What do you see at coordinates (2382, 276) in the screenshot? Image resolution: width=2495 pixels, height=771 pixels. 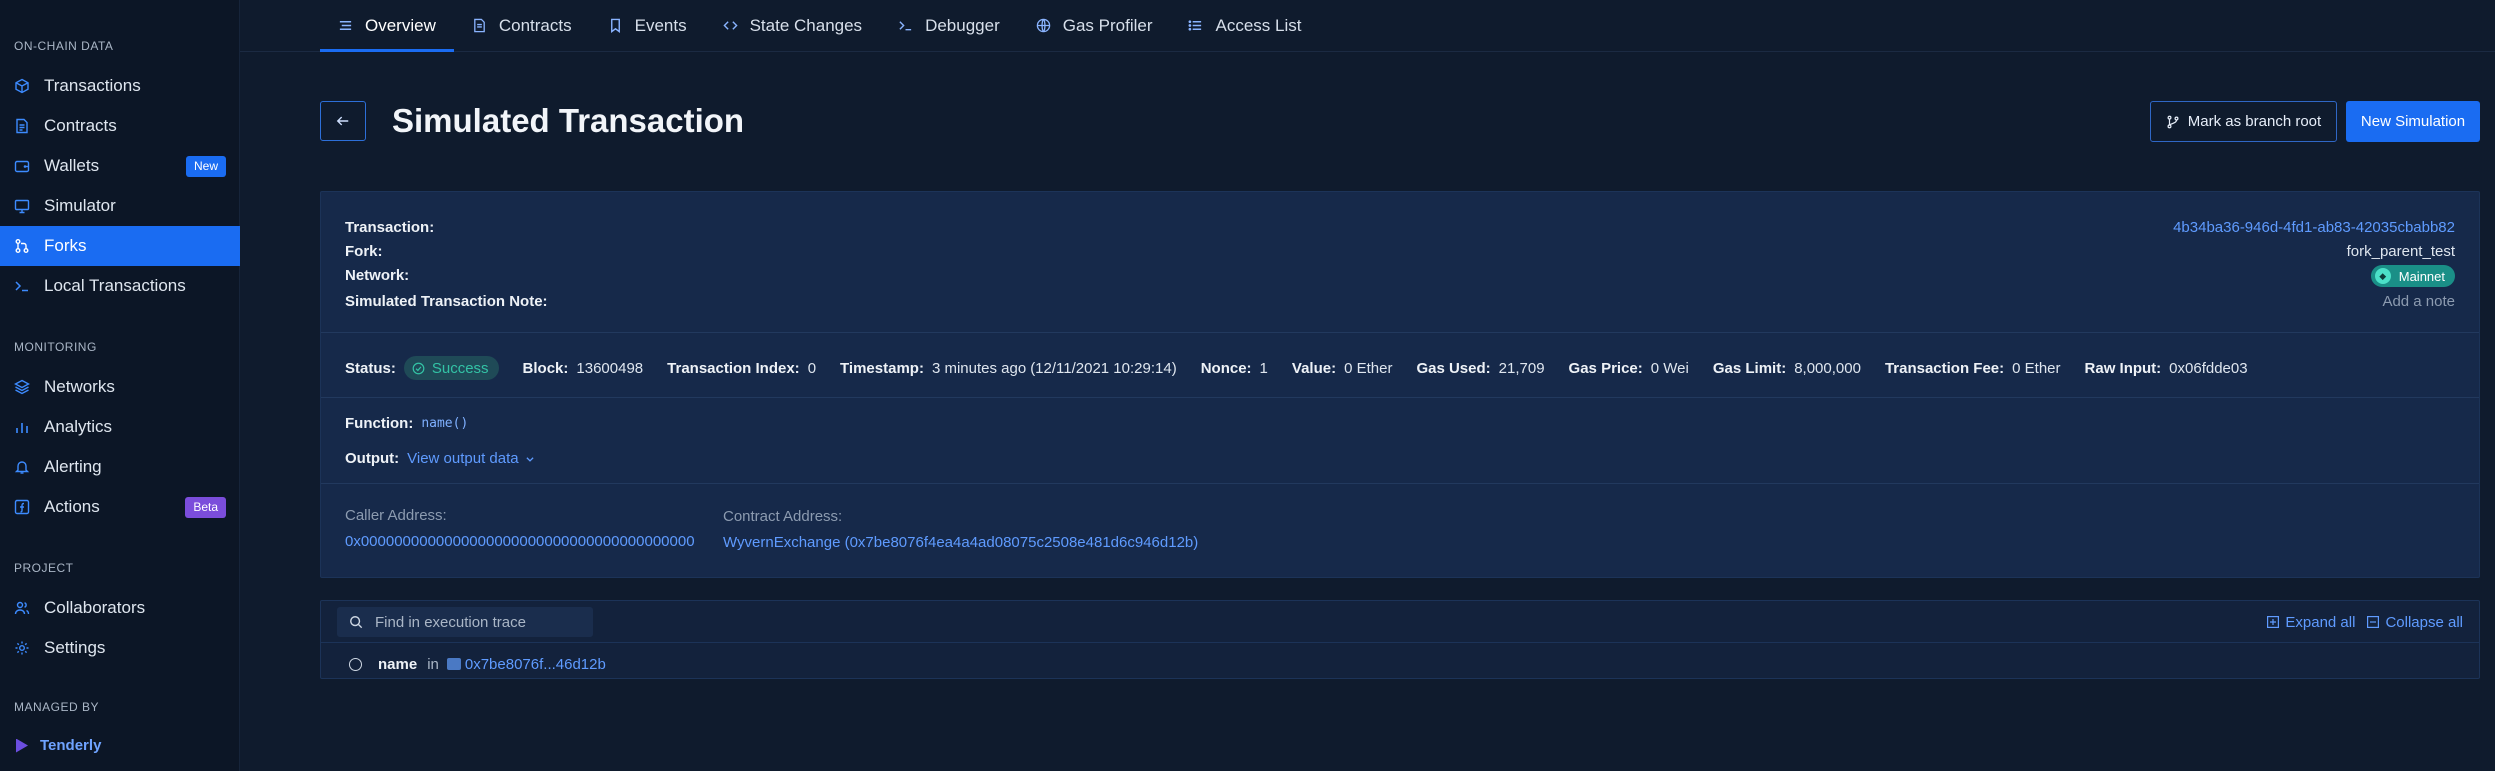 I see `ethereum-icon: ◆` at bounding box center [2382, 276].